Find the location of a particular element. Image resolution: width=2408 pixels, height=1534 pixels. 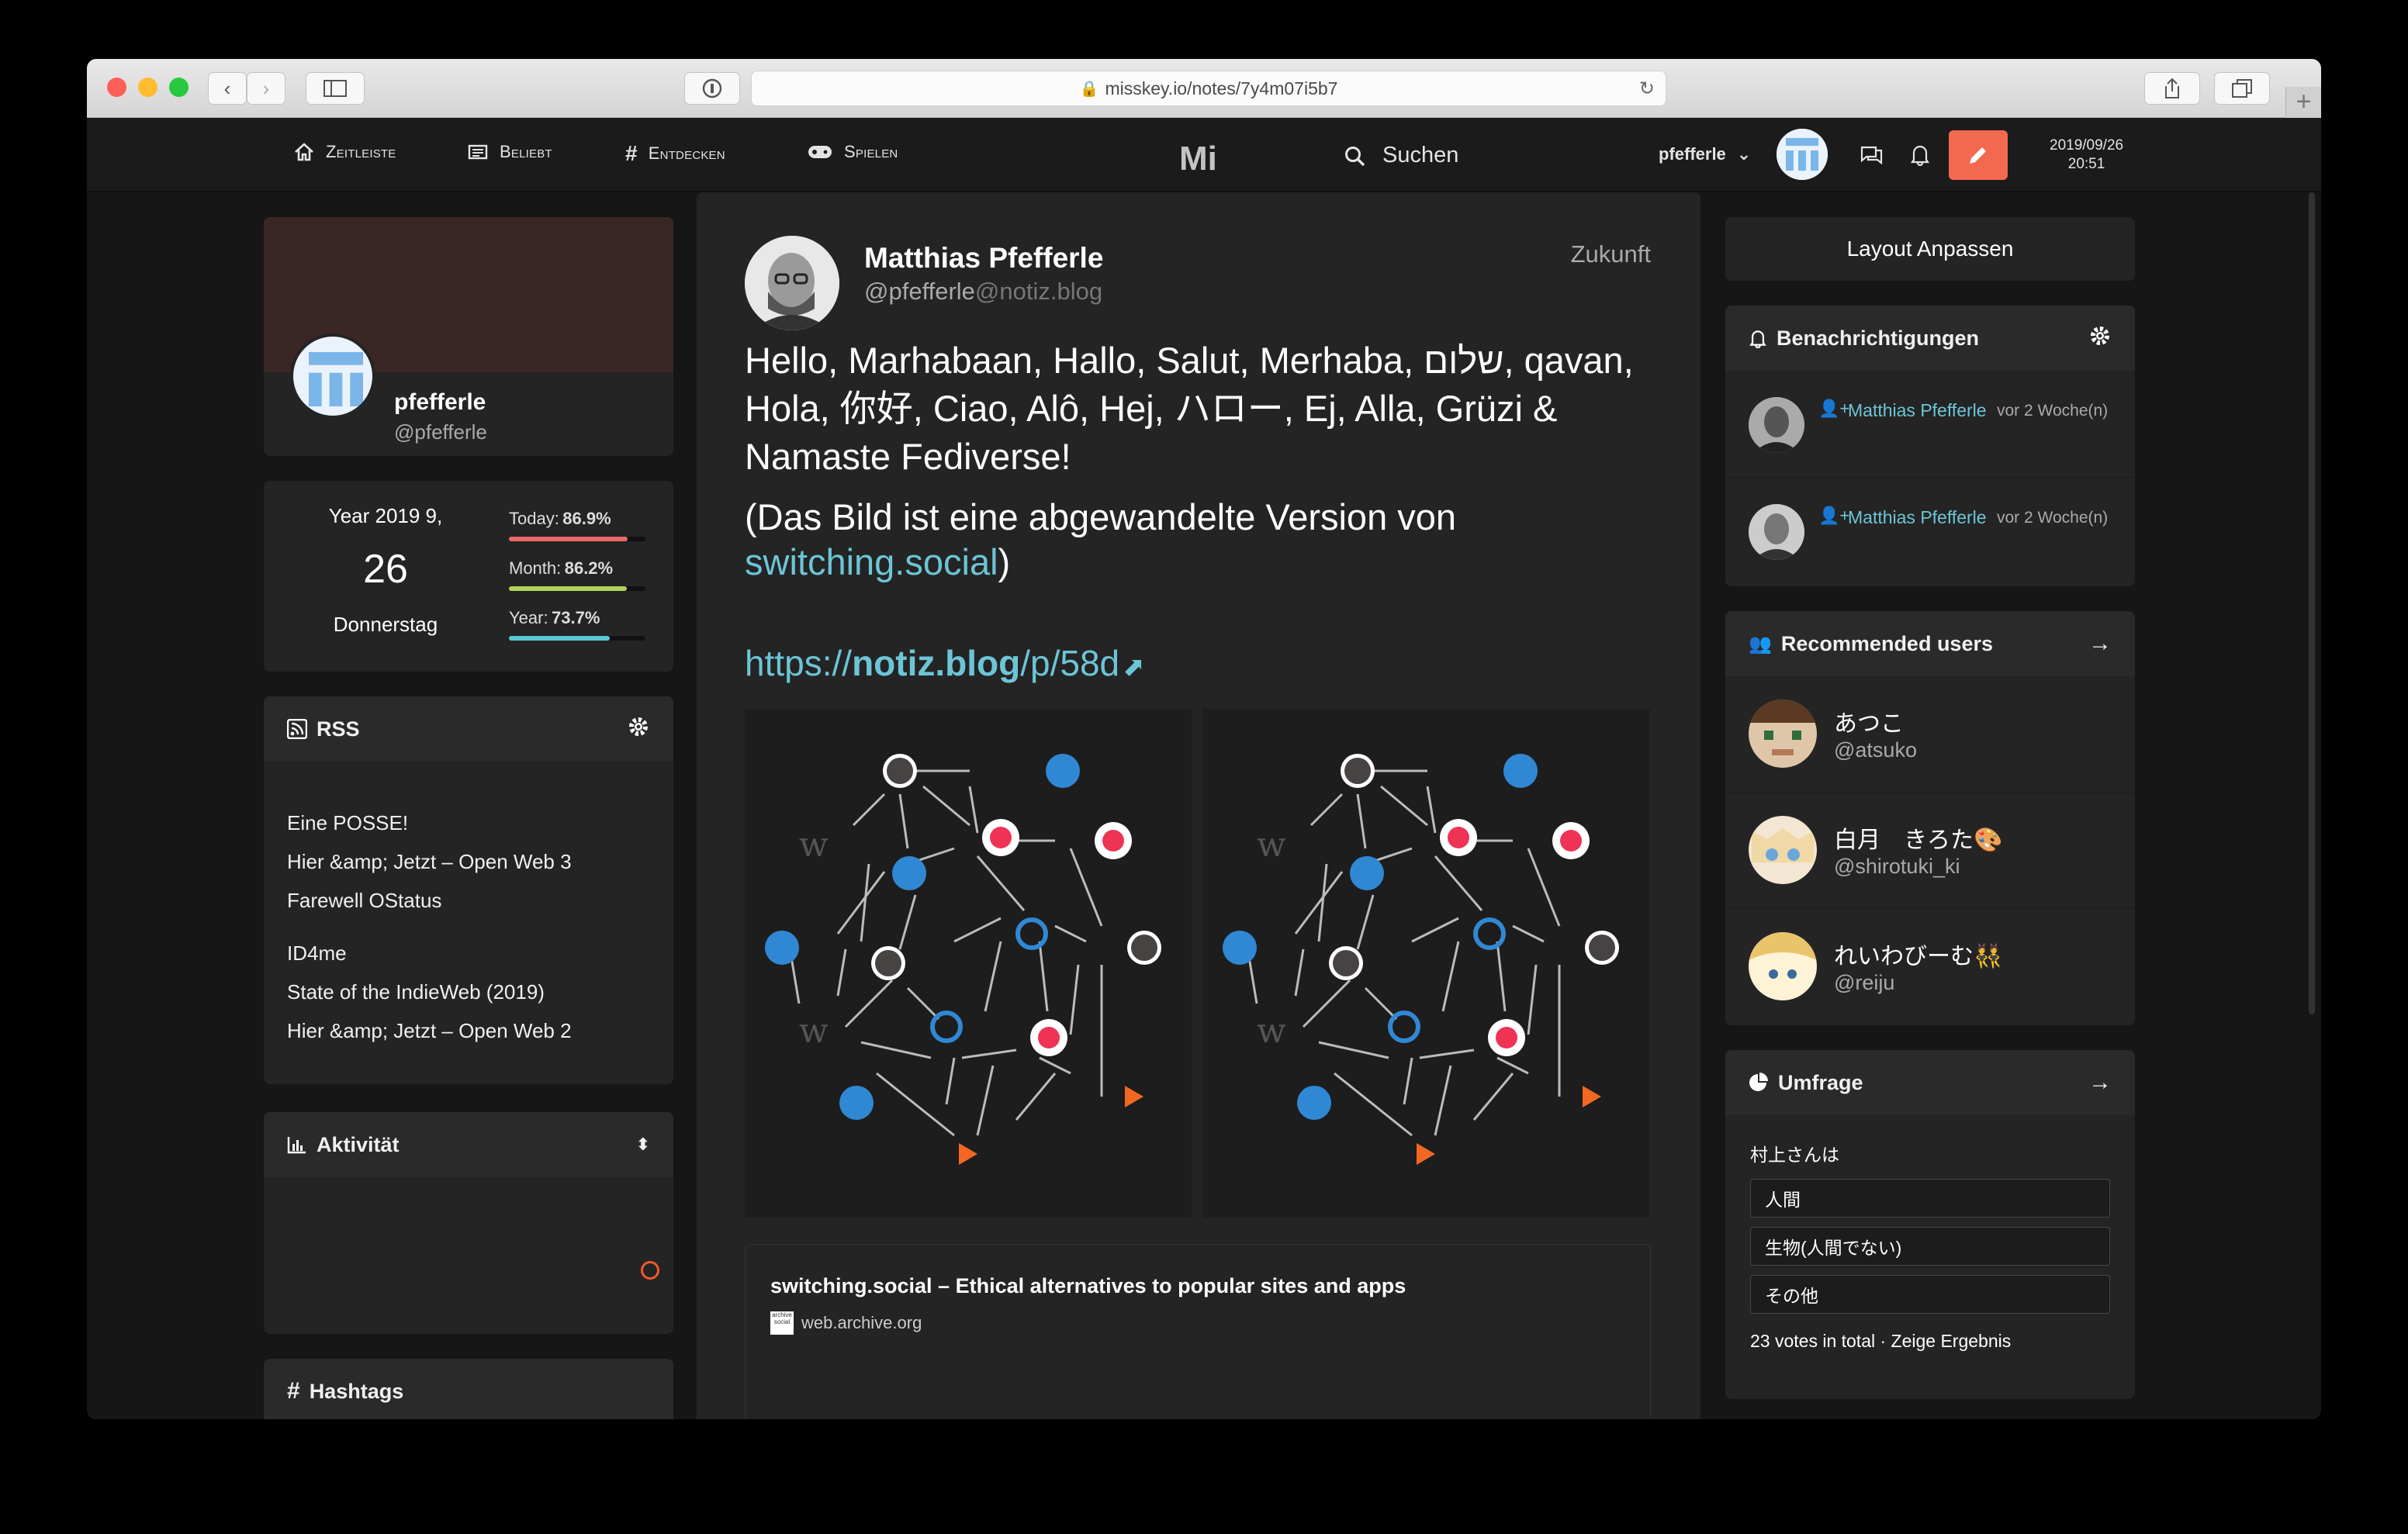

poll-footer: 23 votes in total · Zeige Ergebnis is located at coordinates (1880, 1341).